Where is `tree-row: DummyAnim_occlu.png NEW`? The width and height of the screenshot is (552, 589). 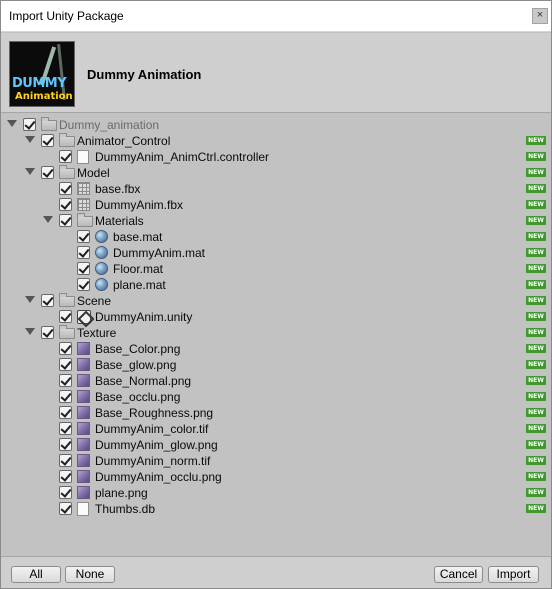 tree-row: DummyAnim_occlu.png NEW is located at coordinates (276, 477).